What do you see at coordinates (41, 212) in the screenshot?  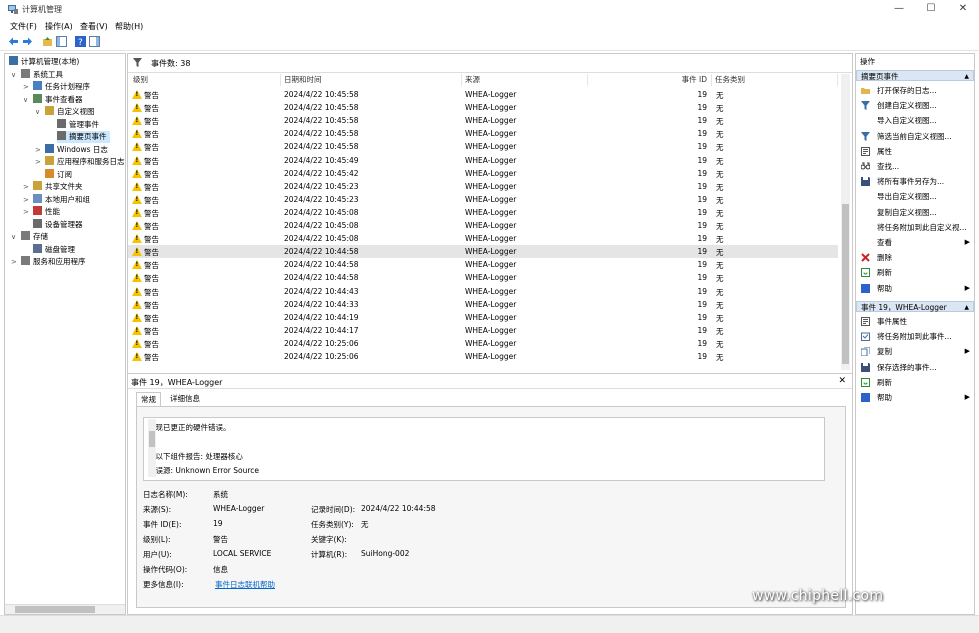 I see `tree-item: > 性能` at bounding box center [41, 212].